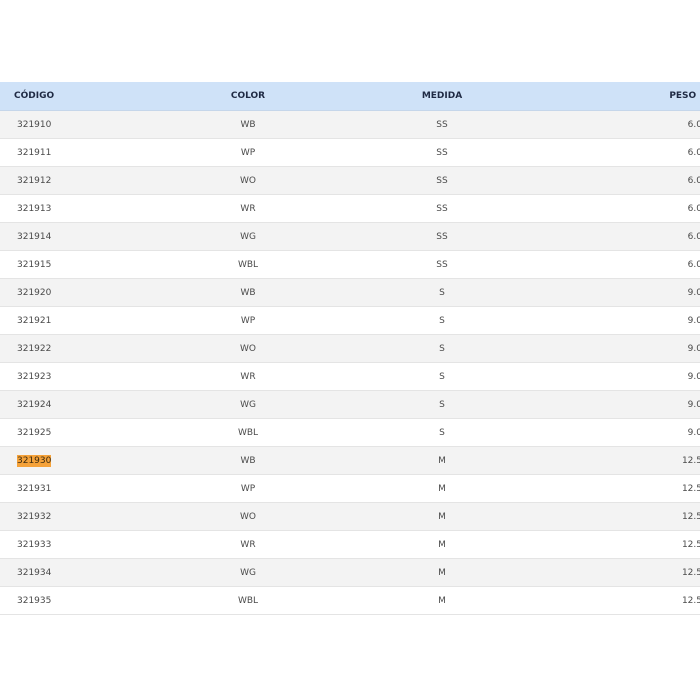 The height and width of the screenshot is (700, 700). I want to click on code-text: 321932, so click(34, 516).